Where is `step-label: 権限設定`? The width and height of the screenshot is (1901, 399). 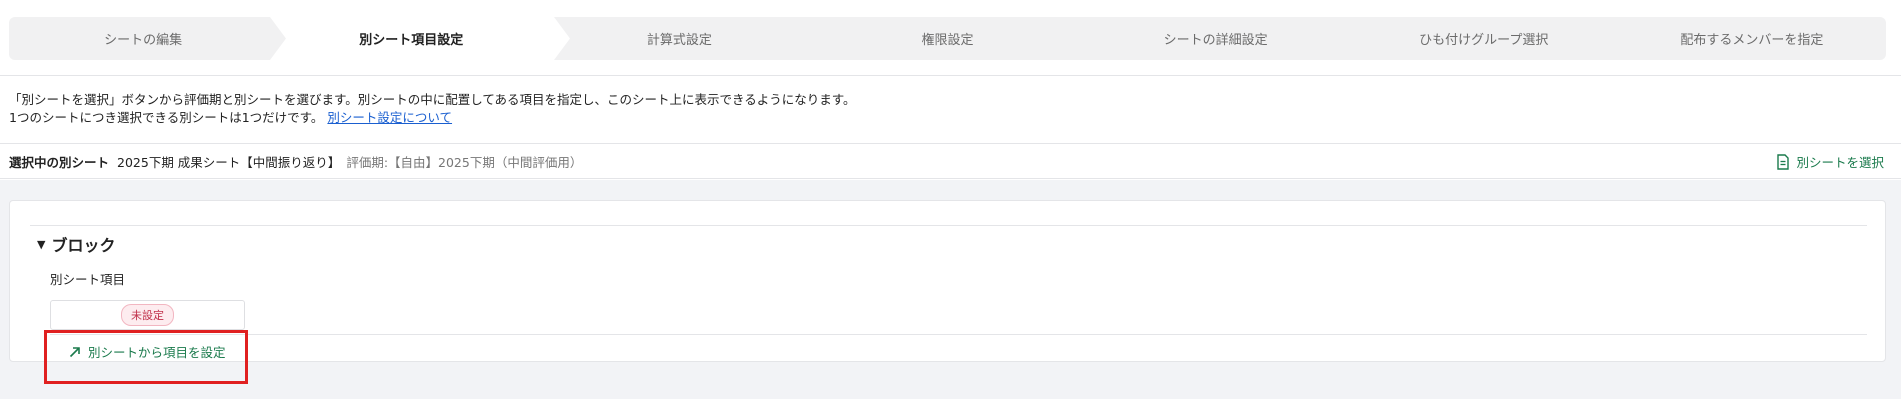
step-label: 権限設定 is located at coordinates (947, 40).